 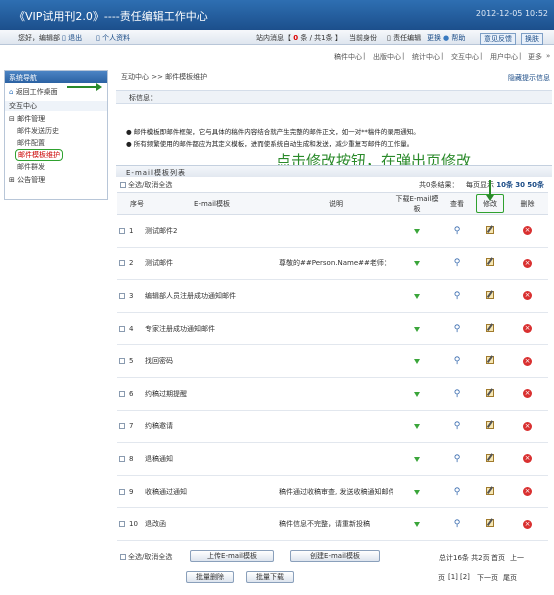 What do you see at coordinates (441, 578) in the screenshot?
I see `page-label: 页` at bounding box center [441, 578].